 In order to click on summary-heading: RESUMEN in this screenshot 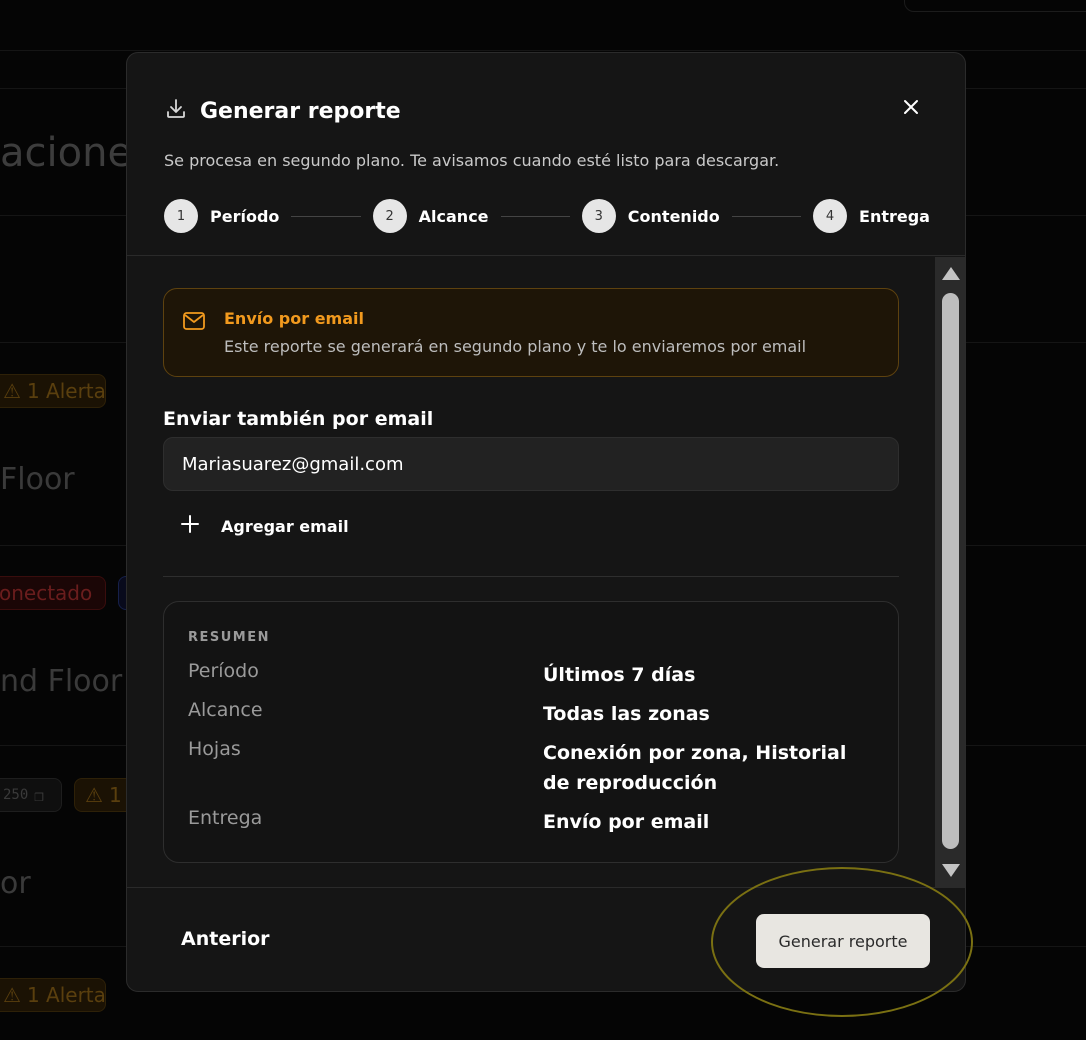, I will do `click(229, 637)`.